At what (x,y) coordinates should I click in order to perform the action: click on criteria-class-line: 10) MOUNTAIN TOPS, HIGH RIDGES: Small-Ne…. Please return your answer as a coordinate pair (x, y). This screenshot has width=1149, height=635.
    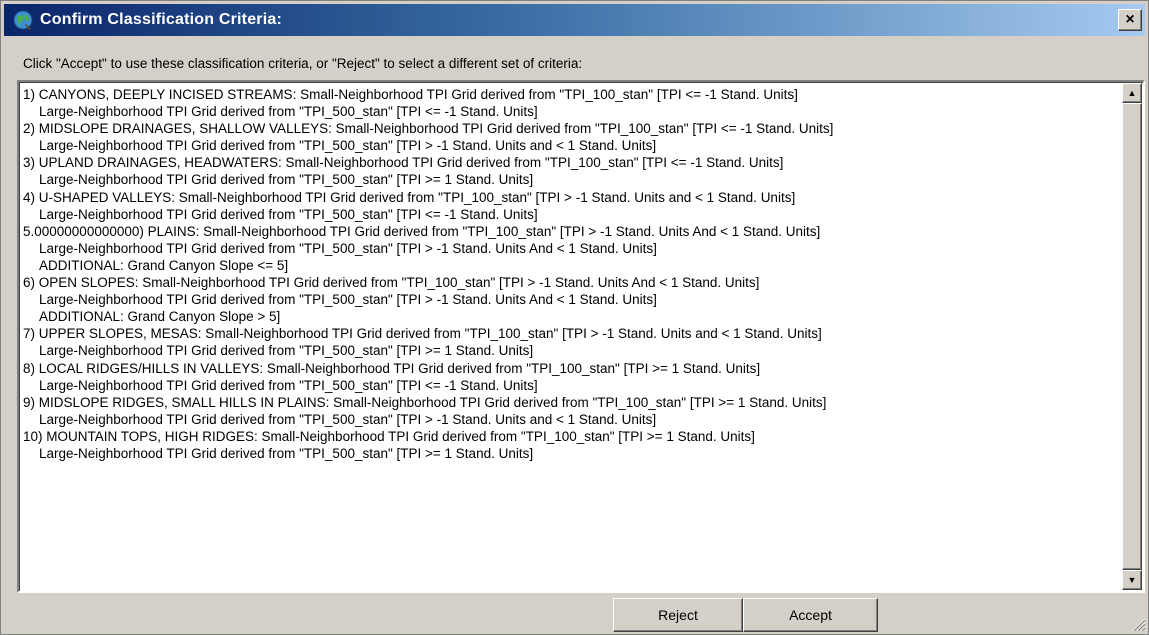
    Looking at the image, I should click on (389, 436).